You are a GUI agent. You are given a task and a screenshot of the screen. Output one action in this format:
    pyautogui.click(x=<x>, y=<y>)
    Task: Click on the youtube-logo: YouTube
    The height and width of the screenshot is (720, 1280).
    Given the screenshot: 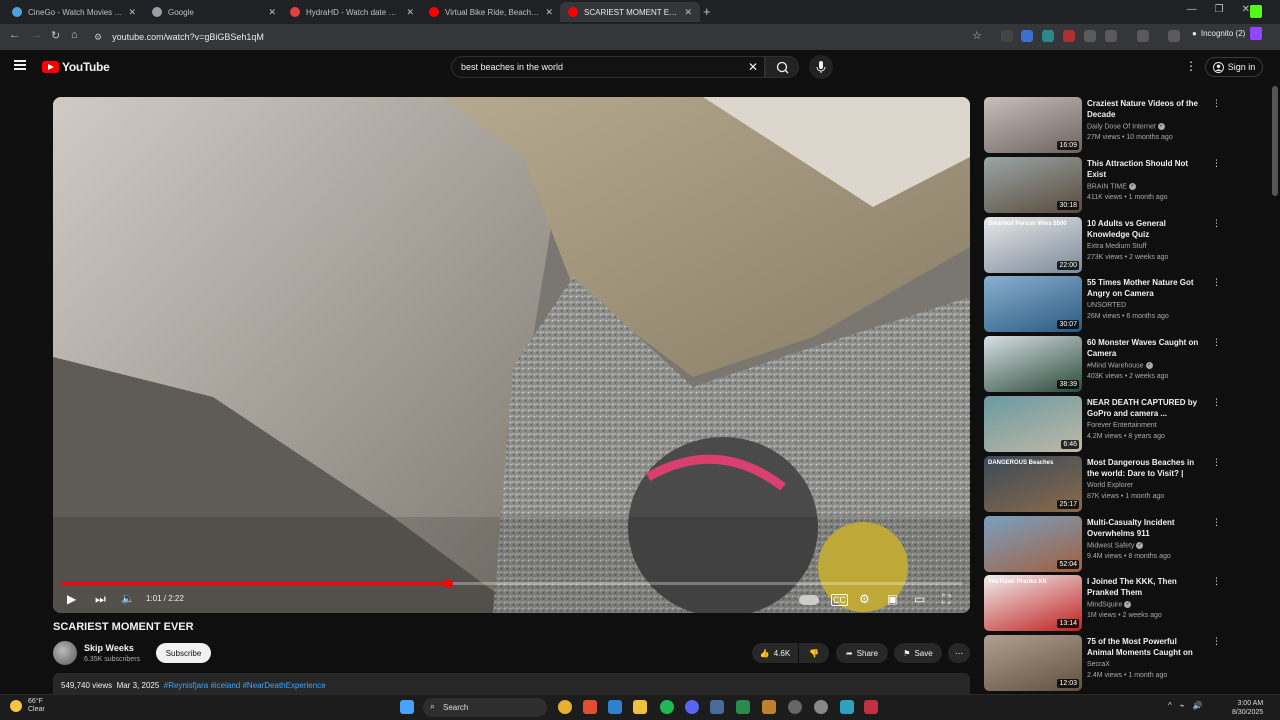 What is the action you would take?
    pyautogui.click(x=76, y=67)
    